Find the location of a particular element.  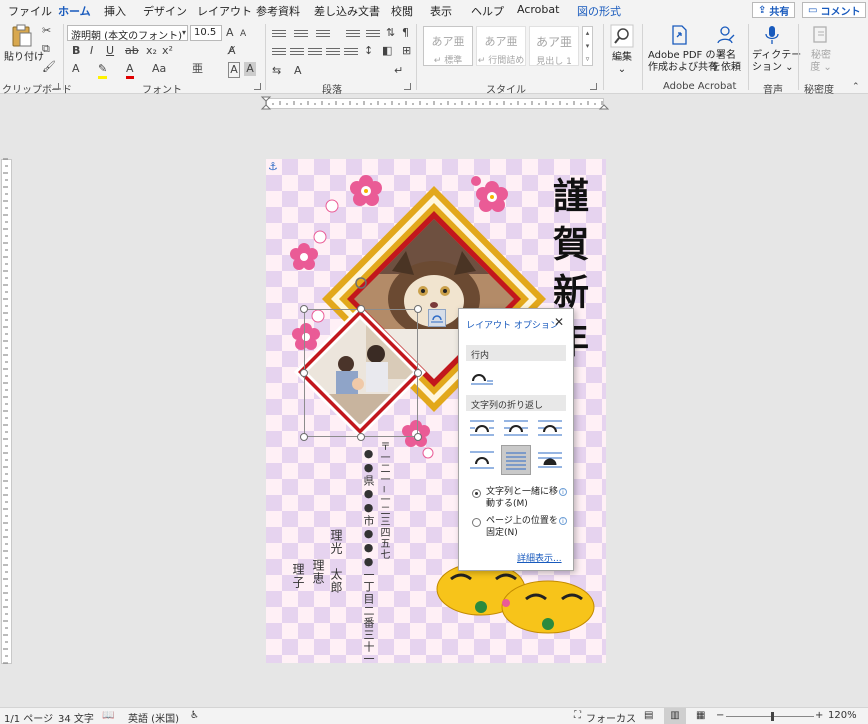

editing-button: 編集 ⌄ is located at coordinates (622, 50).